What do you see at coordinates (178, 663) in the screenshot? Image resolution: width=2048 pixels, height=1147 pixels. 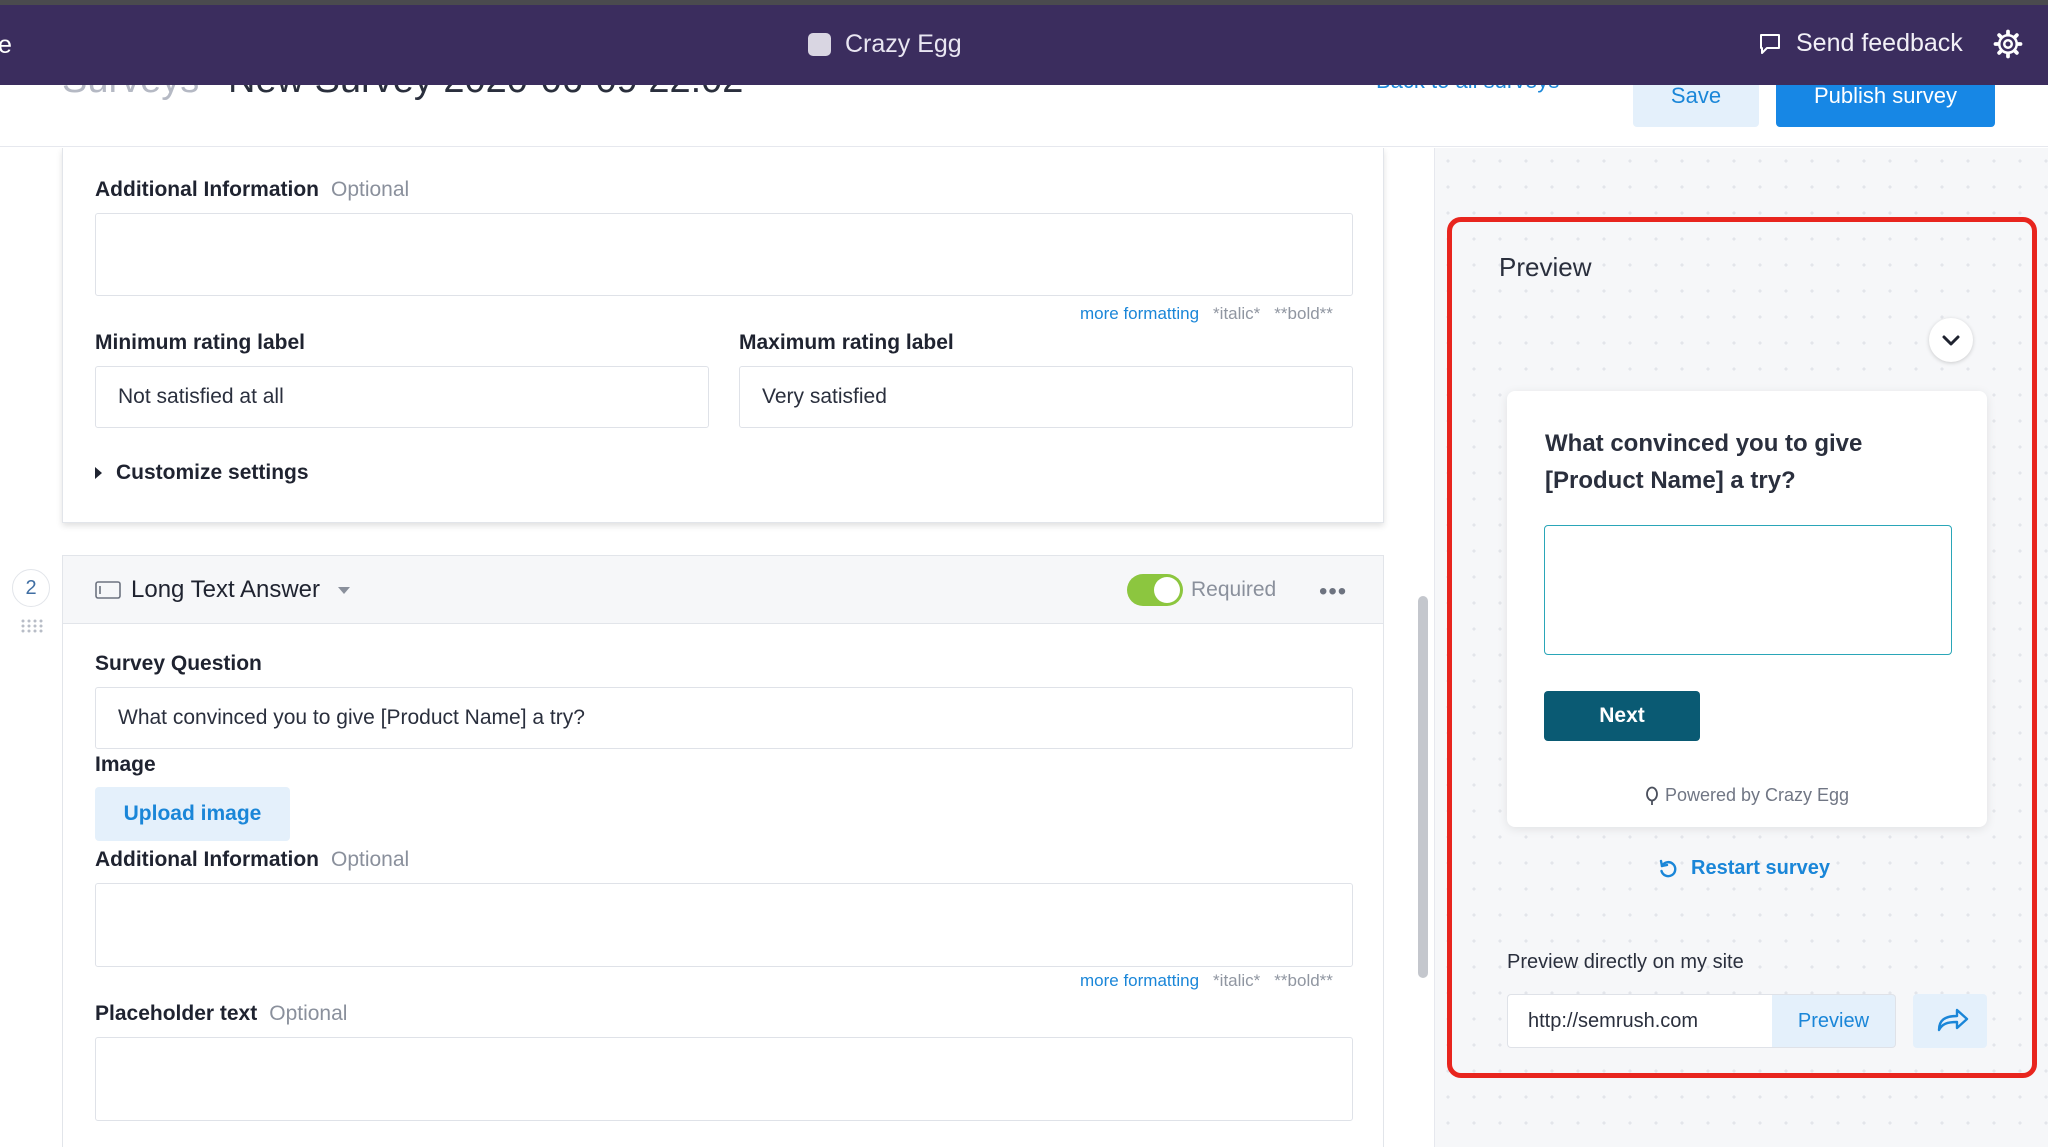 I see `survey-question-label: Survey Question` at bounding box center [178, 663].